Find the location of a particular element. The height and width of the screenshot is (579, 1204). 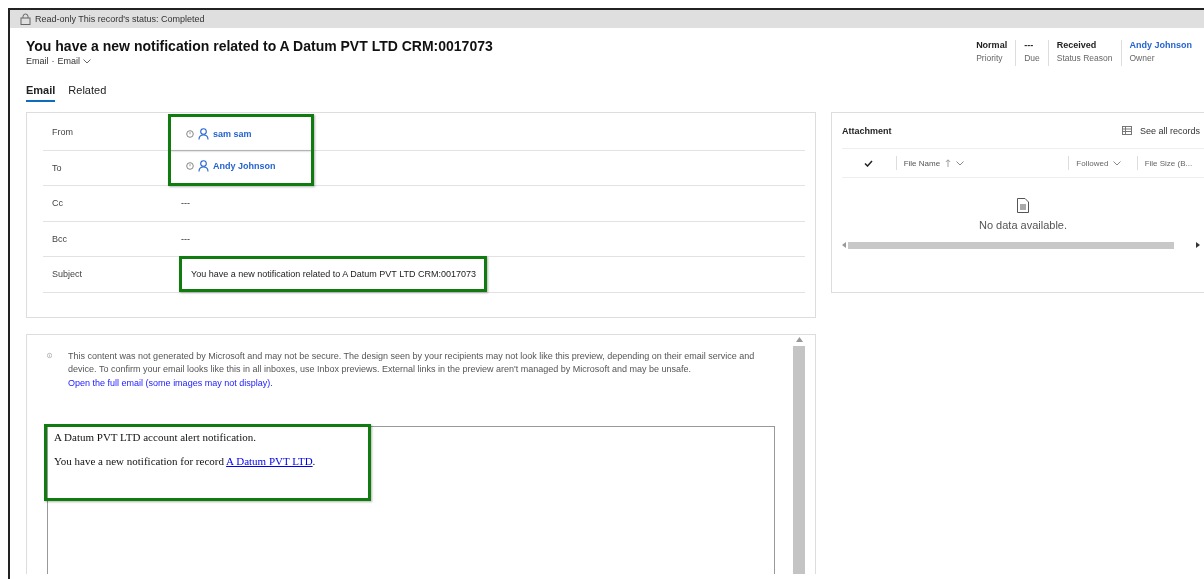

scroll-left-icon is located at coordinates (844, 245).